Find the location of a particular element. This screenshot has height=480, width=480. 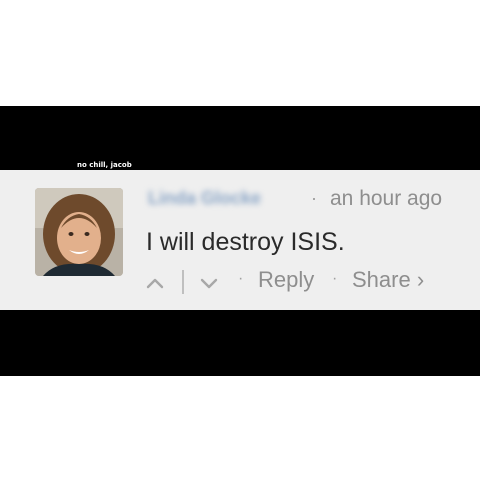

avatar is located at coordinates (79, 232).